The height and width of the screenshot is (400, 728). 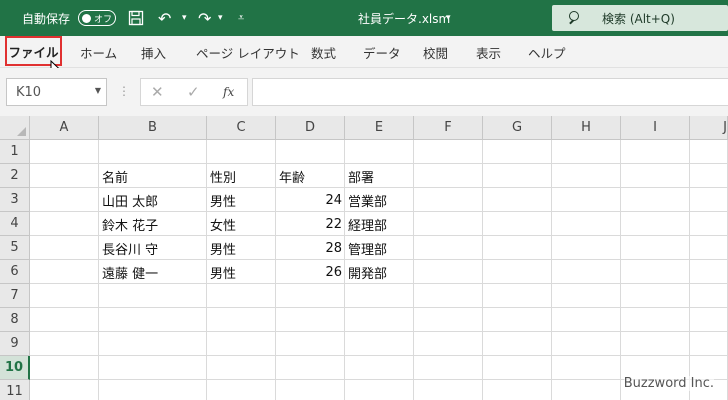 I want to click on row-header-8: 8, so click(x=15, y=320).